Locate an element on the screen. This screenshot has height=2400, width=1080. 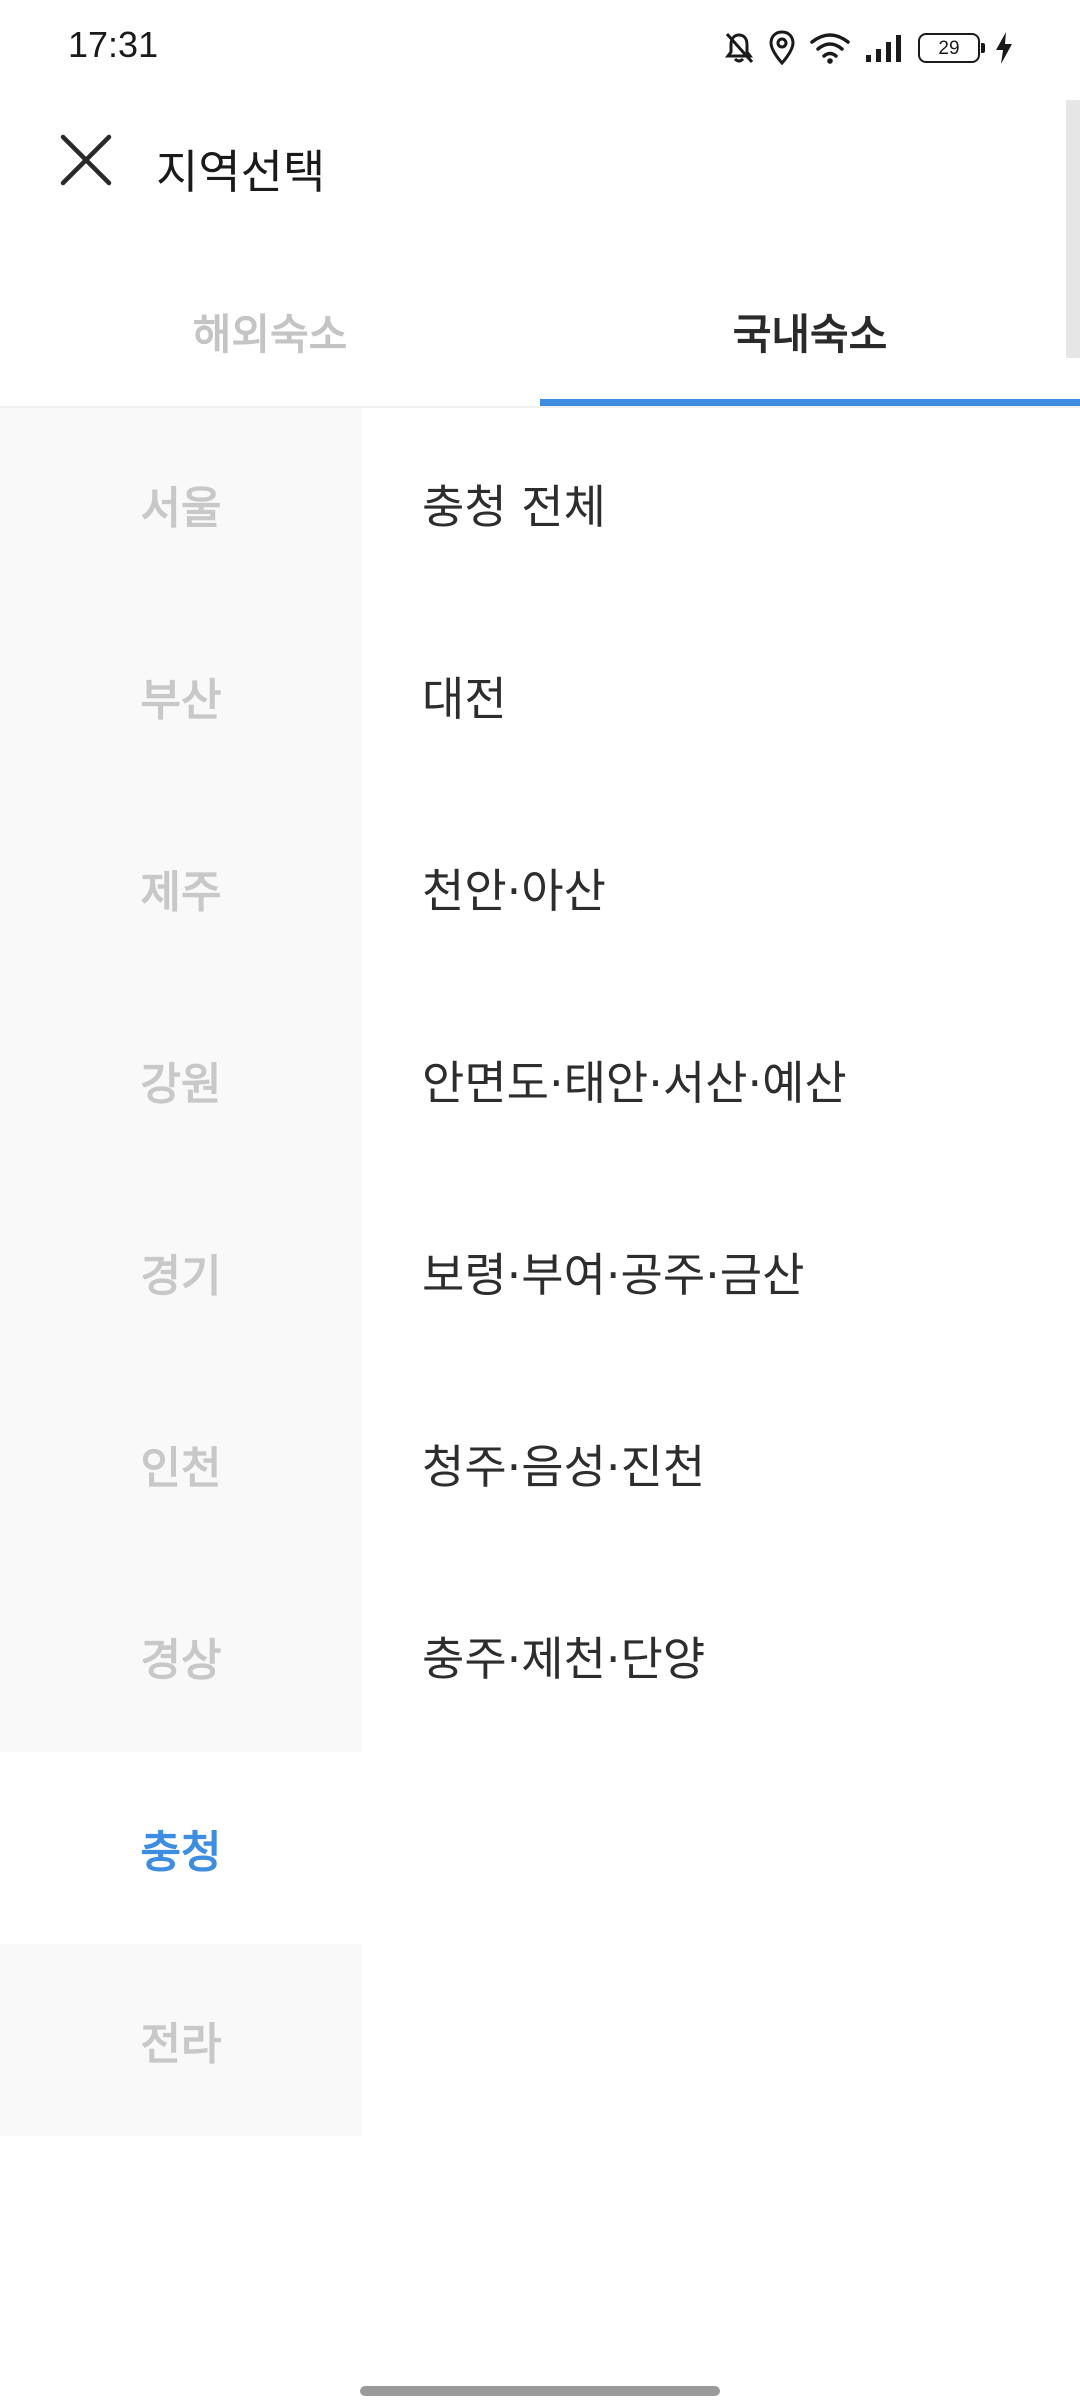
subregion-item-anmyeondo-taean: 안면도·태안·서산·예산 is located at coordinates (721, 1080).